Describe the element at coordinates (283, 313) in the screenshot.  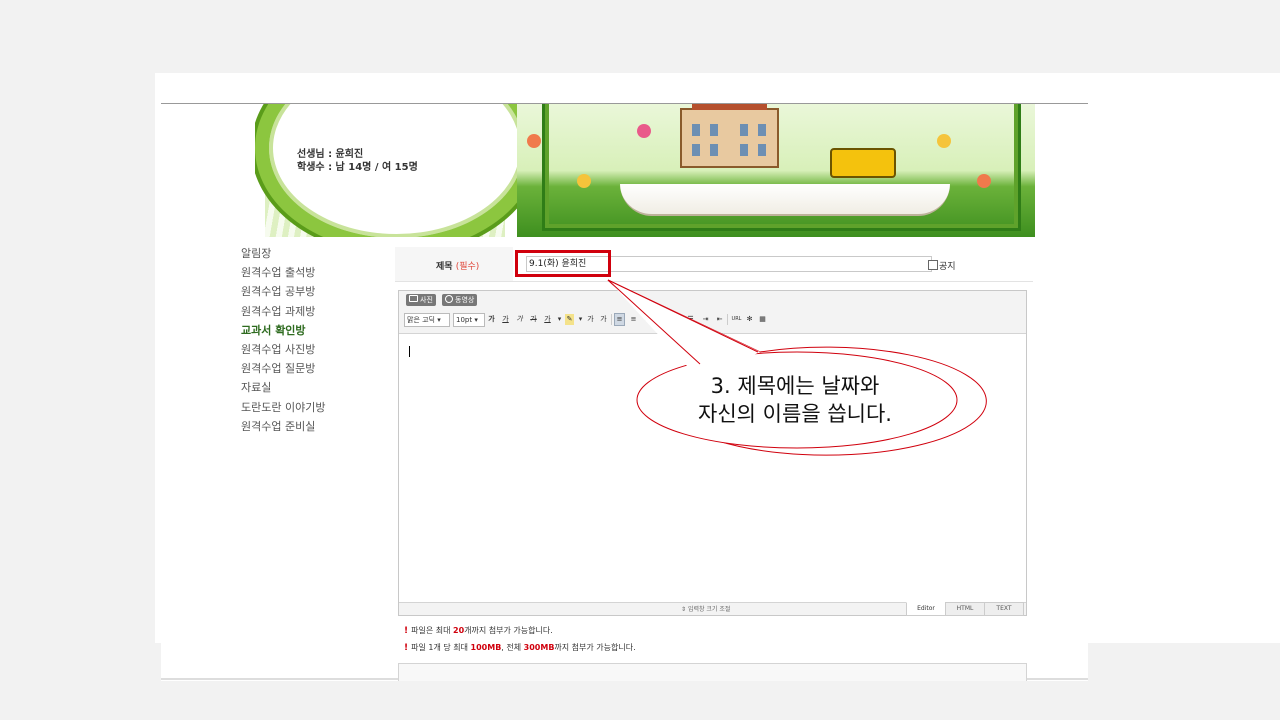
I see `menu-item-assignment: 원격수업 과제방` at that location.